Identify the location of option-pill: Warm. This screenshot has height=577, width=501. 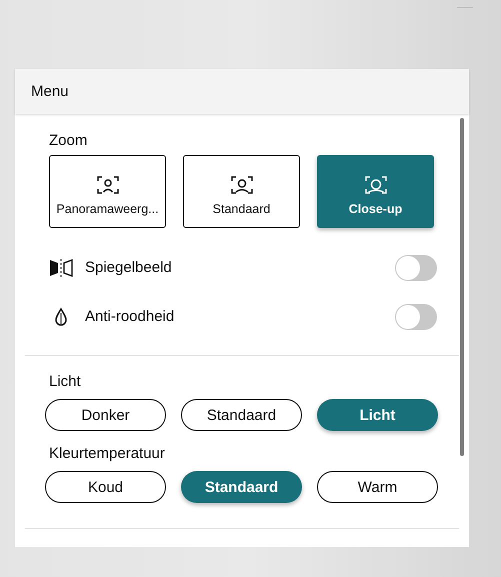
(377, 487).